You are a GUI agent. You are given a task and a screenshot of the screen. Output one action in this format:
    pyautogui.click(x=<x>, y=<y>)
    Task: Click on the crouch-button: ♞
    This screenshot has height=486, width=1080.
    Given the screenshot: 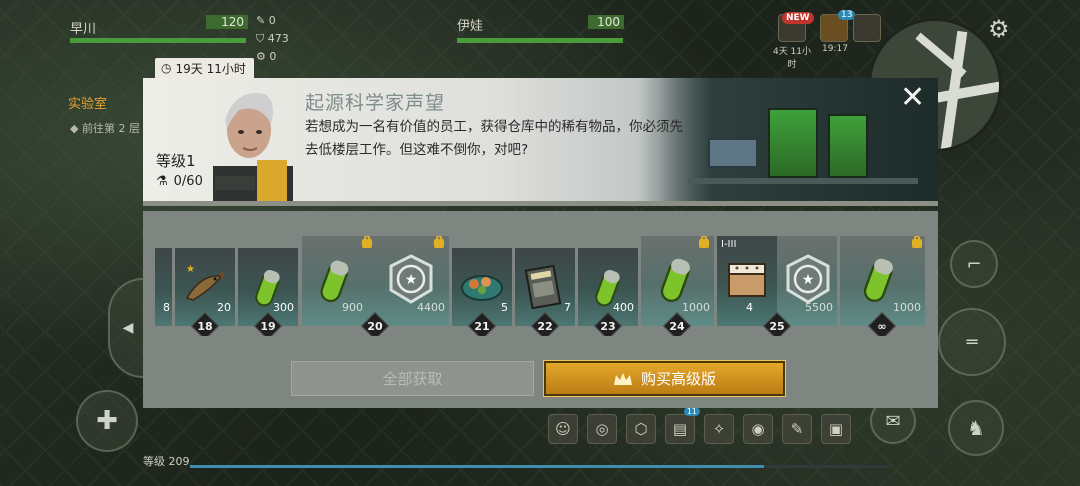 What is the action you would take?
    pyautogui.click(x=976, y=428)
    